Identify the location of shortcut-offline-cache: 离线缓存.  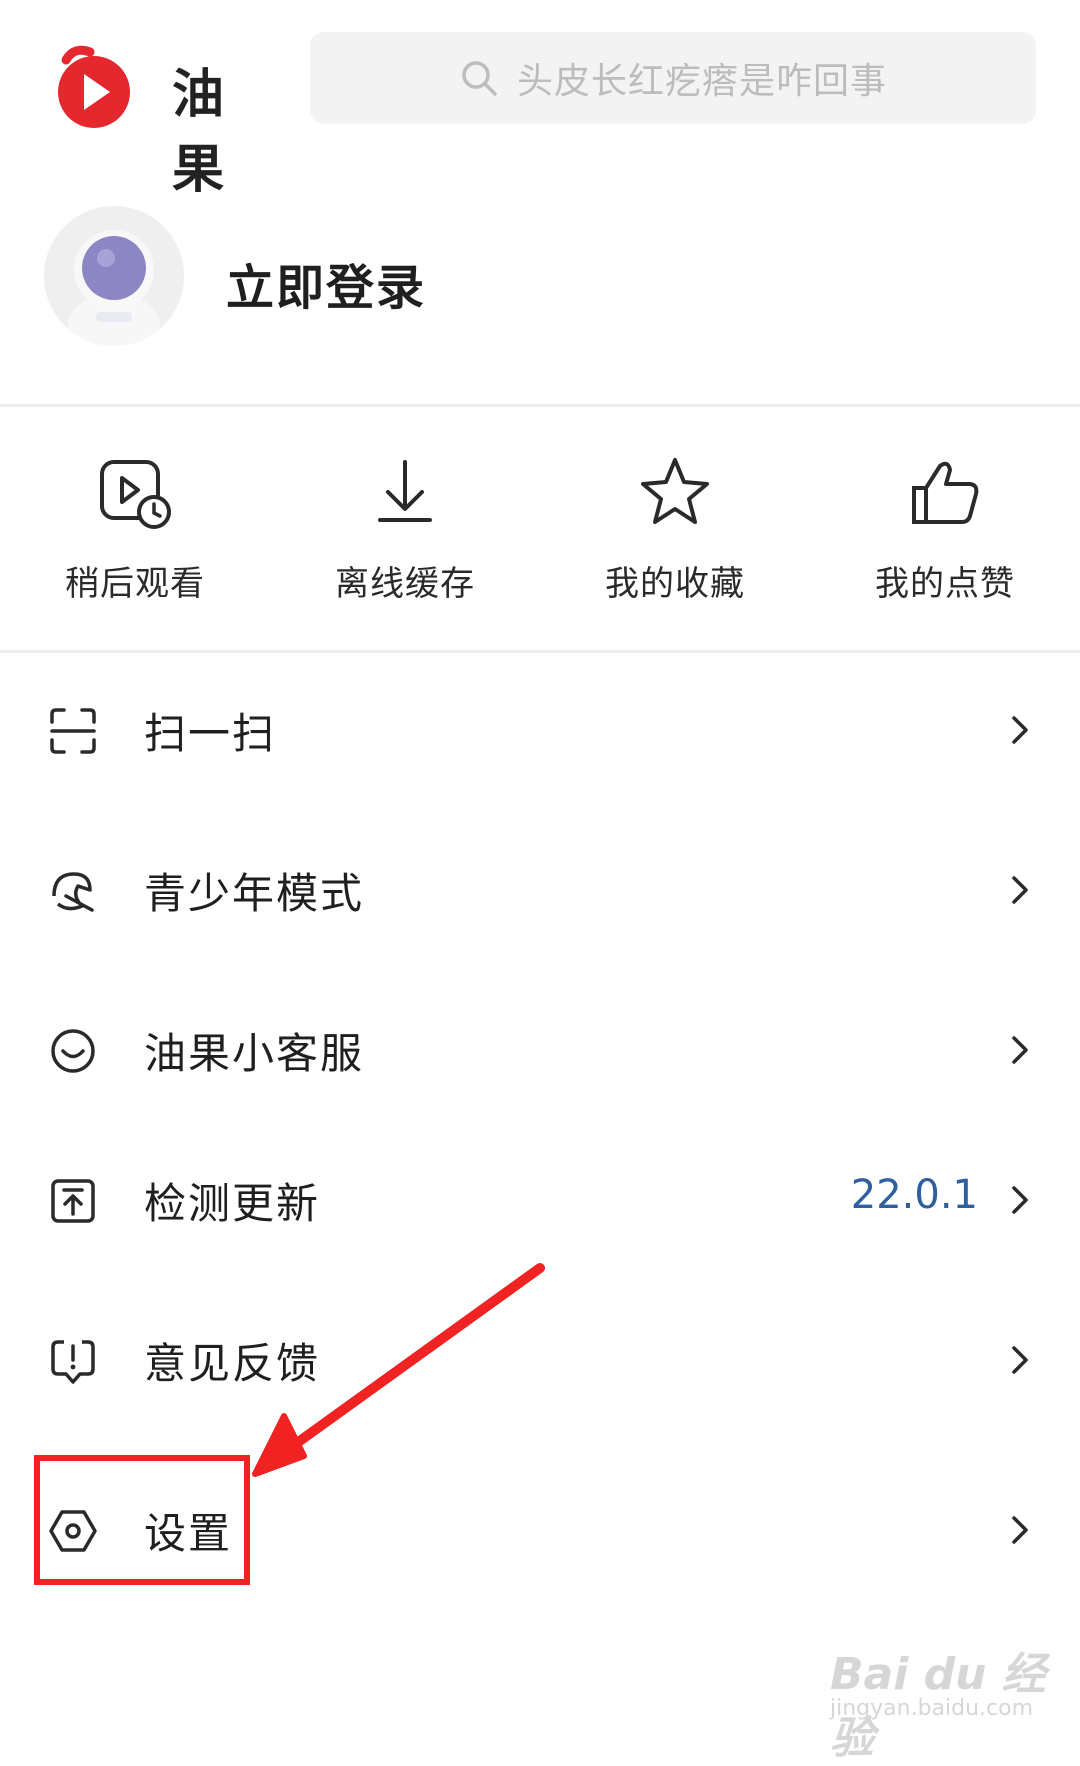
(405, 528).